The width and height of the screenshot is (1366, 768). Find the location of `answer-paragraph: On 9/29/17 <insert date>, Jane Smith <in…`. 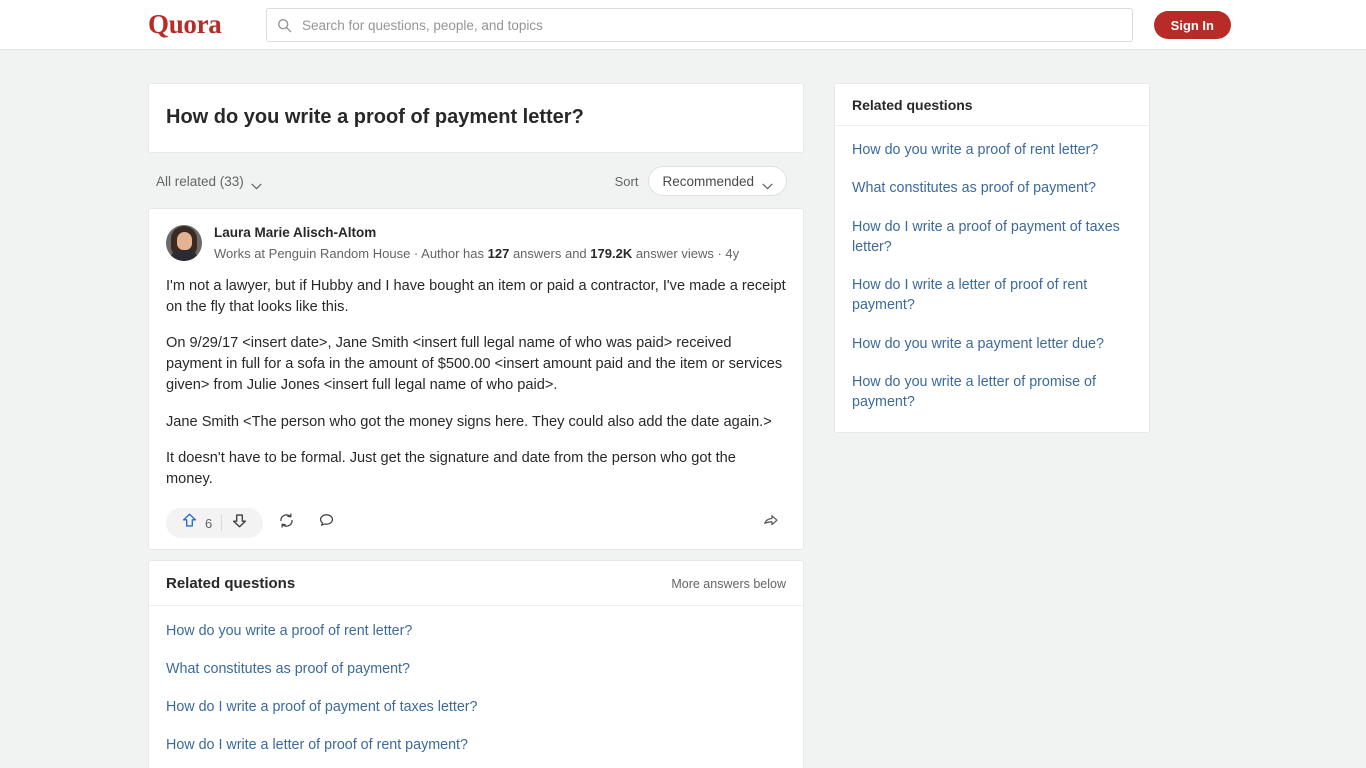

answer-paragraph: On 9/29/17 <insert date>, Jane Smith <in… is located at coordinates (474, 364).